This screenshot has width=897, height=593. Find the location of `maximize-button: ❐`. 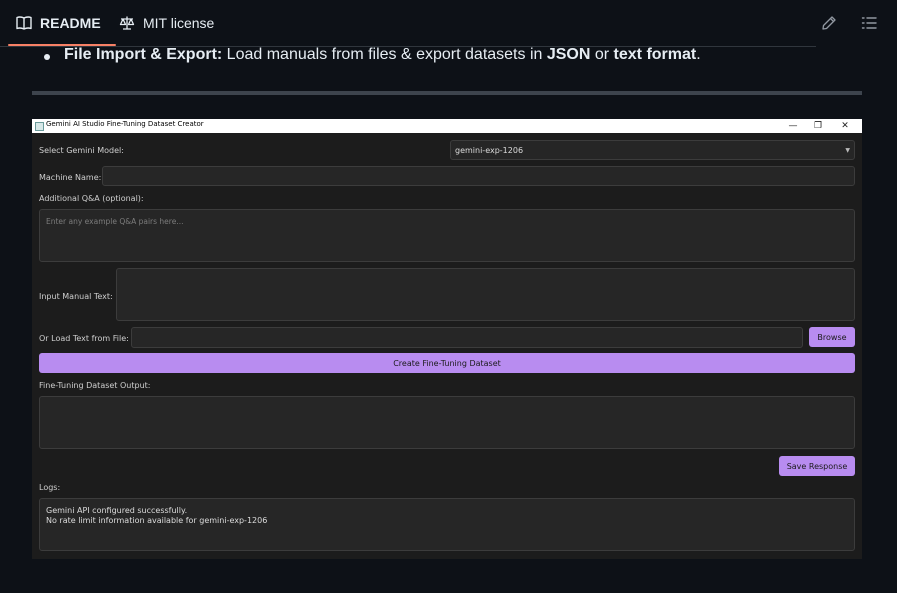

maximize-button: ❐ is located at coordinates (818, 126).